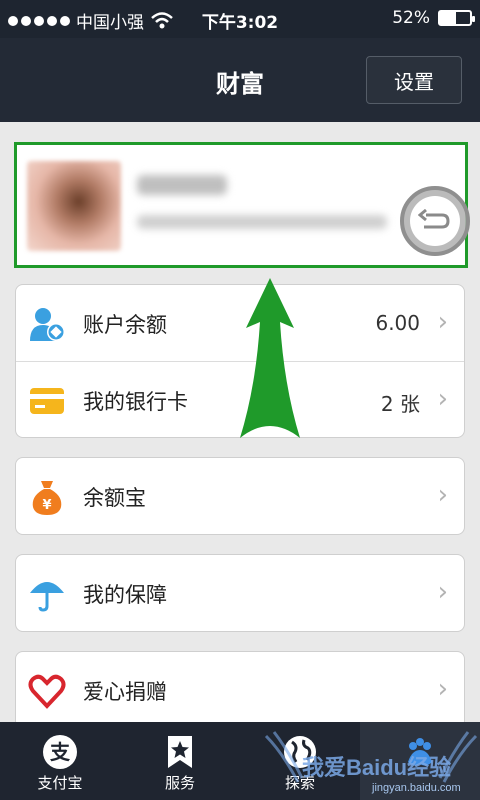  Describe the element at coordinates (125, 595) in the screenshot. I see `insurance-label: 我的保障` at that location.